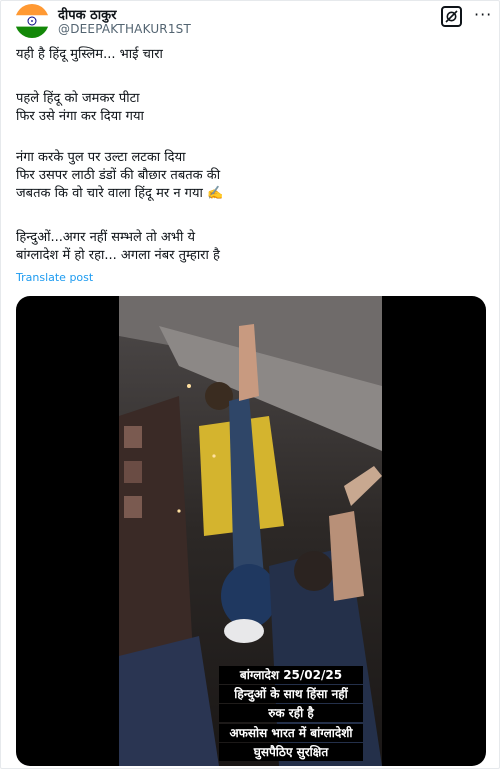 This screenshot has height=770, width=502. What do you see at coordinates (291, 713) in the screenshot?
I see `video-caption-line: रुक रही है` at bounding box center [291, 713].